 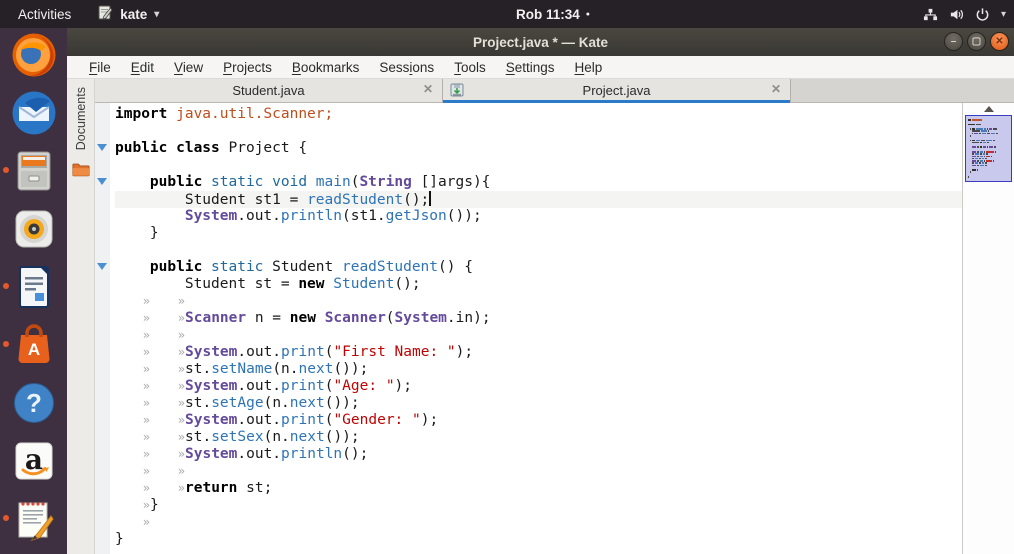 I want to click on text-editor-icon, so click(x=34, y=519).